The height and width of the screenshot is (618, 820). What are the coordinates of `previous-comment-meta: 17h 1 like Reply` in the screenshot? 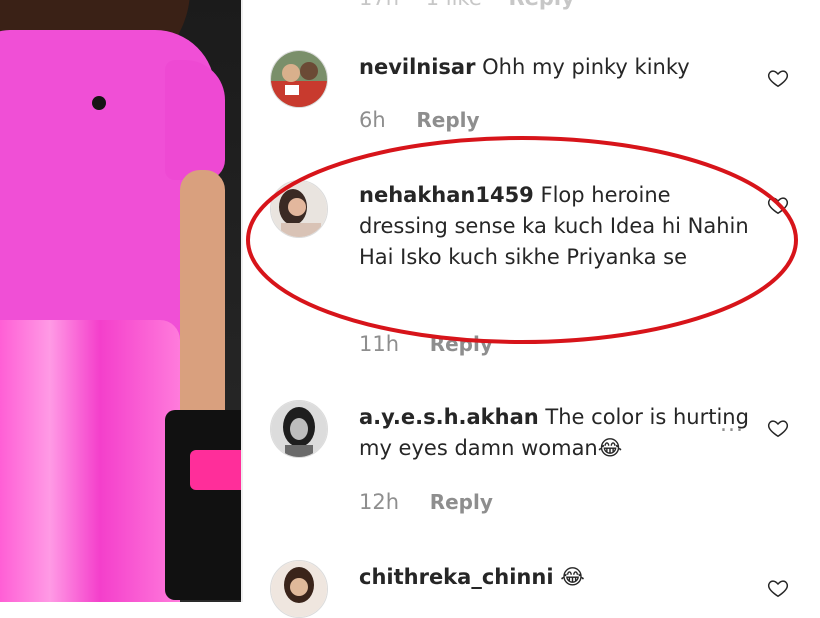 It's located at (467, 5).